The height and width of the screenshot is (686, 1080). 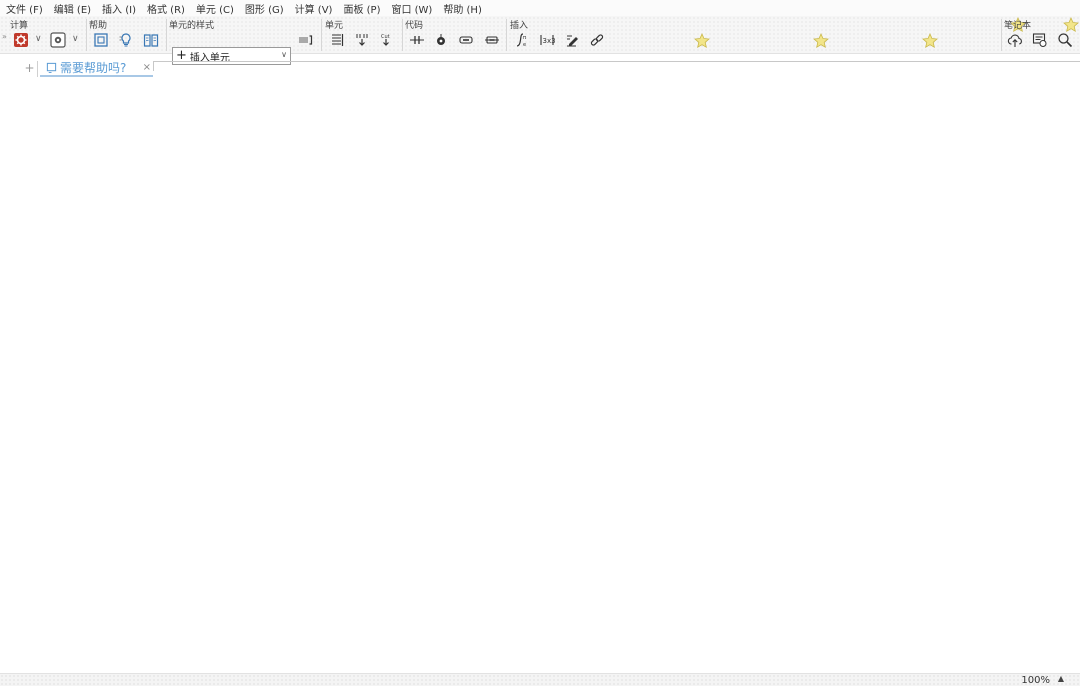 I want to click on group-title-cell: 单元, so click(x=334, y=26).